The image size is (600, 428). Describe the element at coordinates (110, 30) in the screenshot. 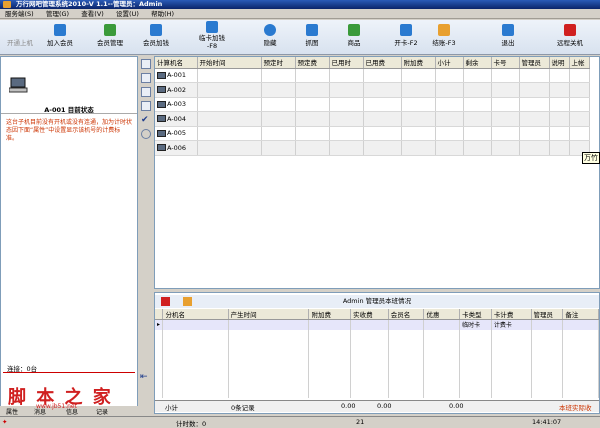

I see `member-manage-icon` at that location.